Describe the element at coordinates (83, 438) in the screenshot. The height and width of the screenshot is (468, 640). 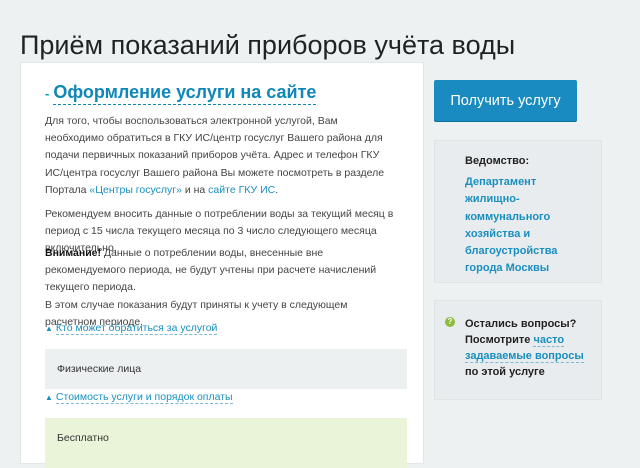
I see `price-value: Бесплатно` at that location.